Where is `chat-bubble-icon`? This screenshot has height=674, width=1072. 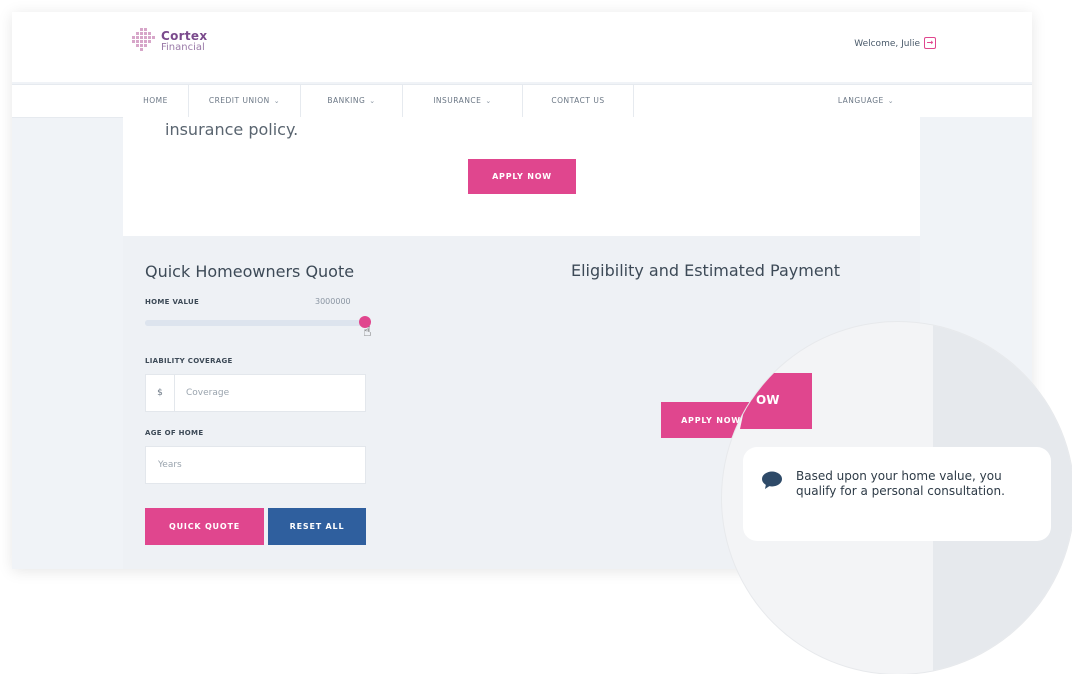 chat-bubble-icon is located at coordinates (772, 480).